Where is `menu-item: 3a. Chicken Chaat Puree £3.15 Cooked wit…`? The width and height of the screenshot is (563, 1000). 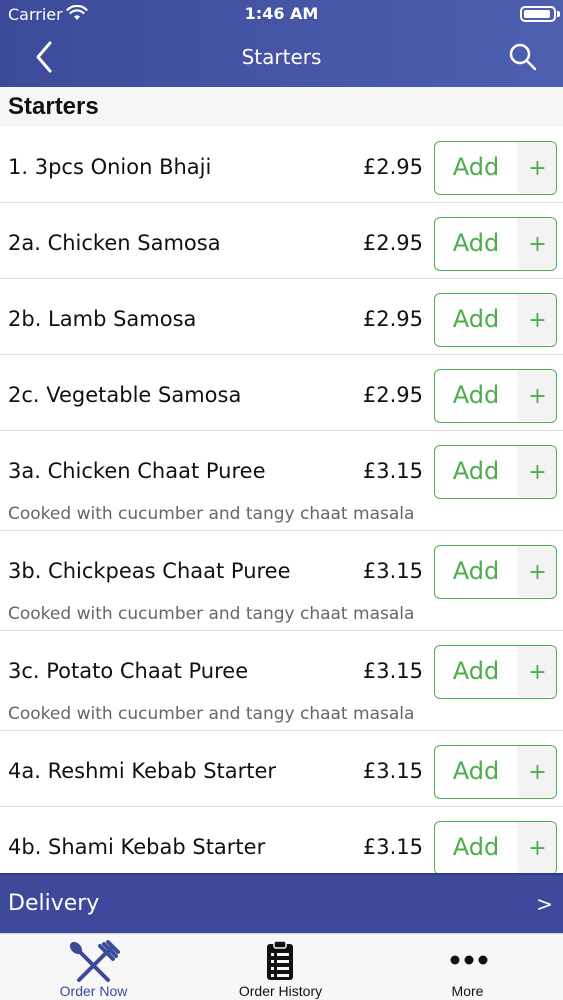
menu-item: 3a. Chicken Chaat Puree £3.15 Cooked wit… is located at coordinates (281, 481).